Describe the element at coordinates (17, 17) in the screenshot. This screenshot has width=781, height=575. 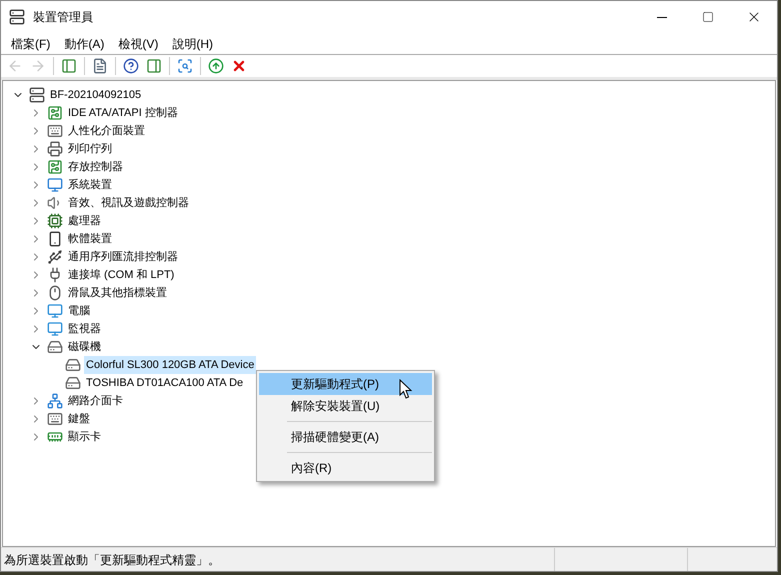
I see `app-icon` at that location.